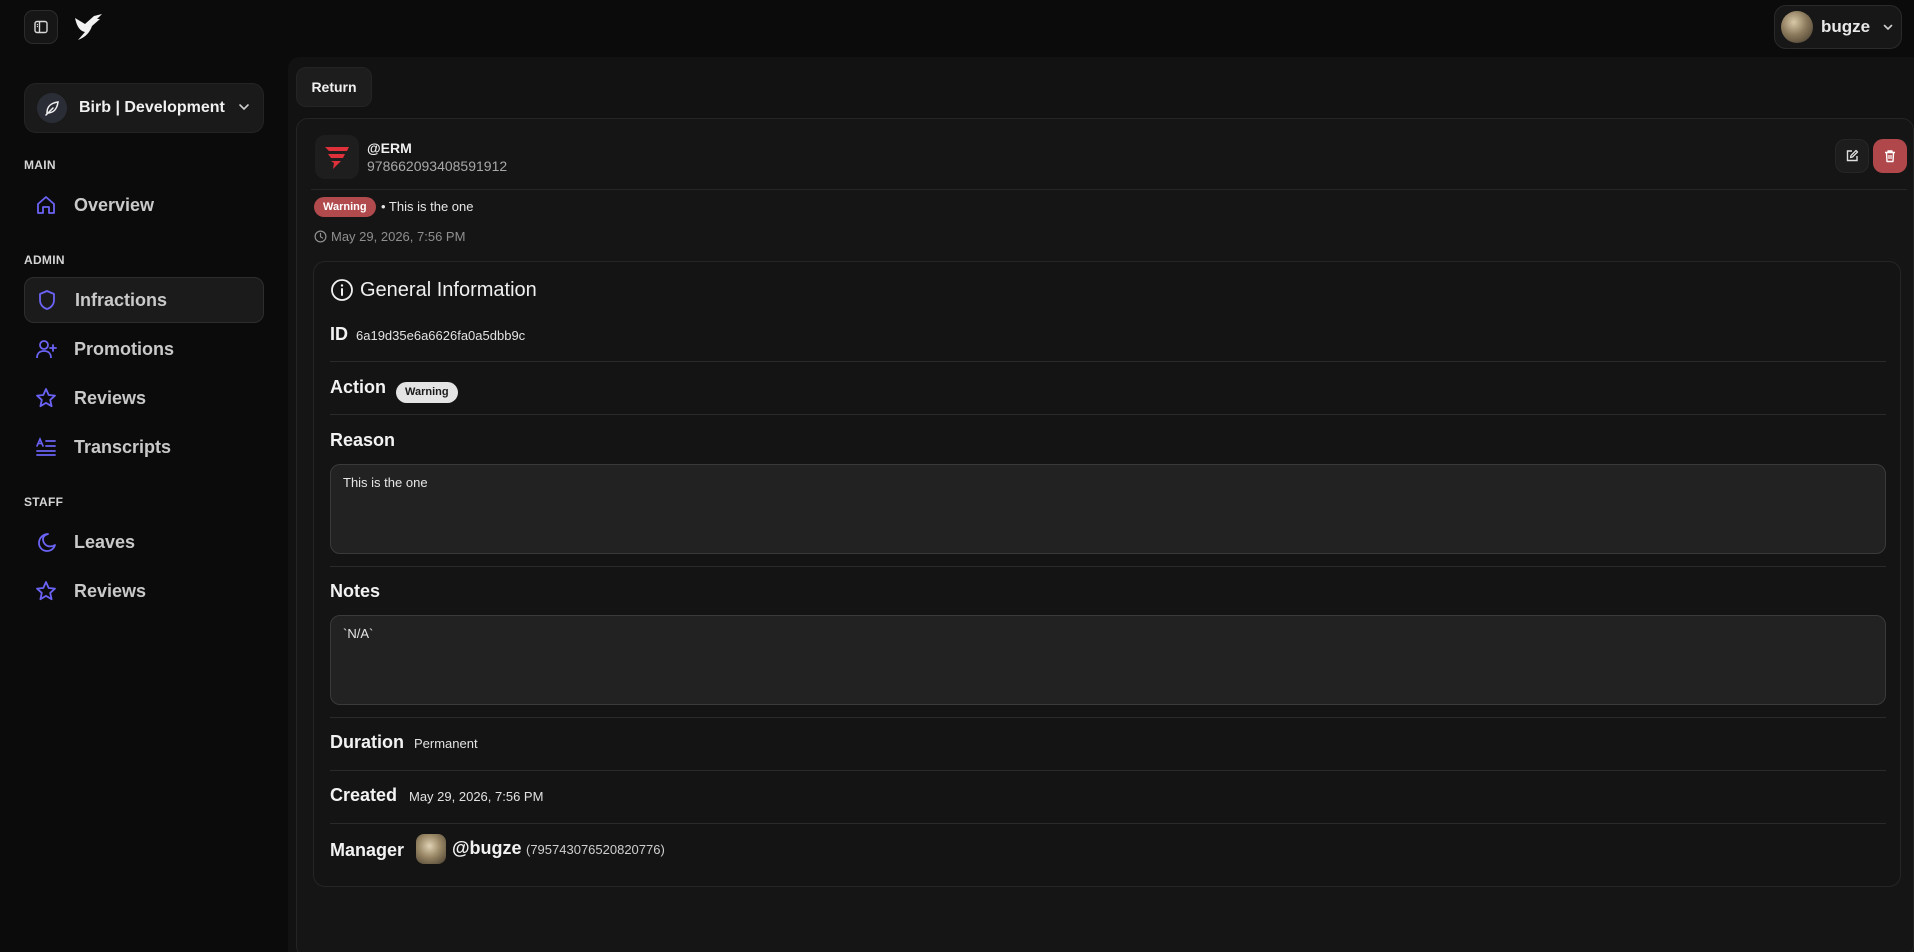  I want to click on top-bar: bugze, so click(957, 28).